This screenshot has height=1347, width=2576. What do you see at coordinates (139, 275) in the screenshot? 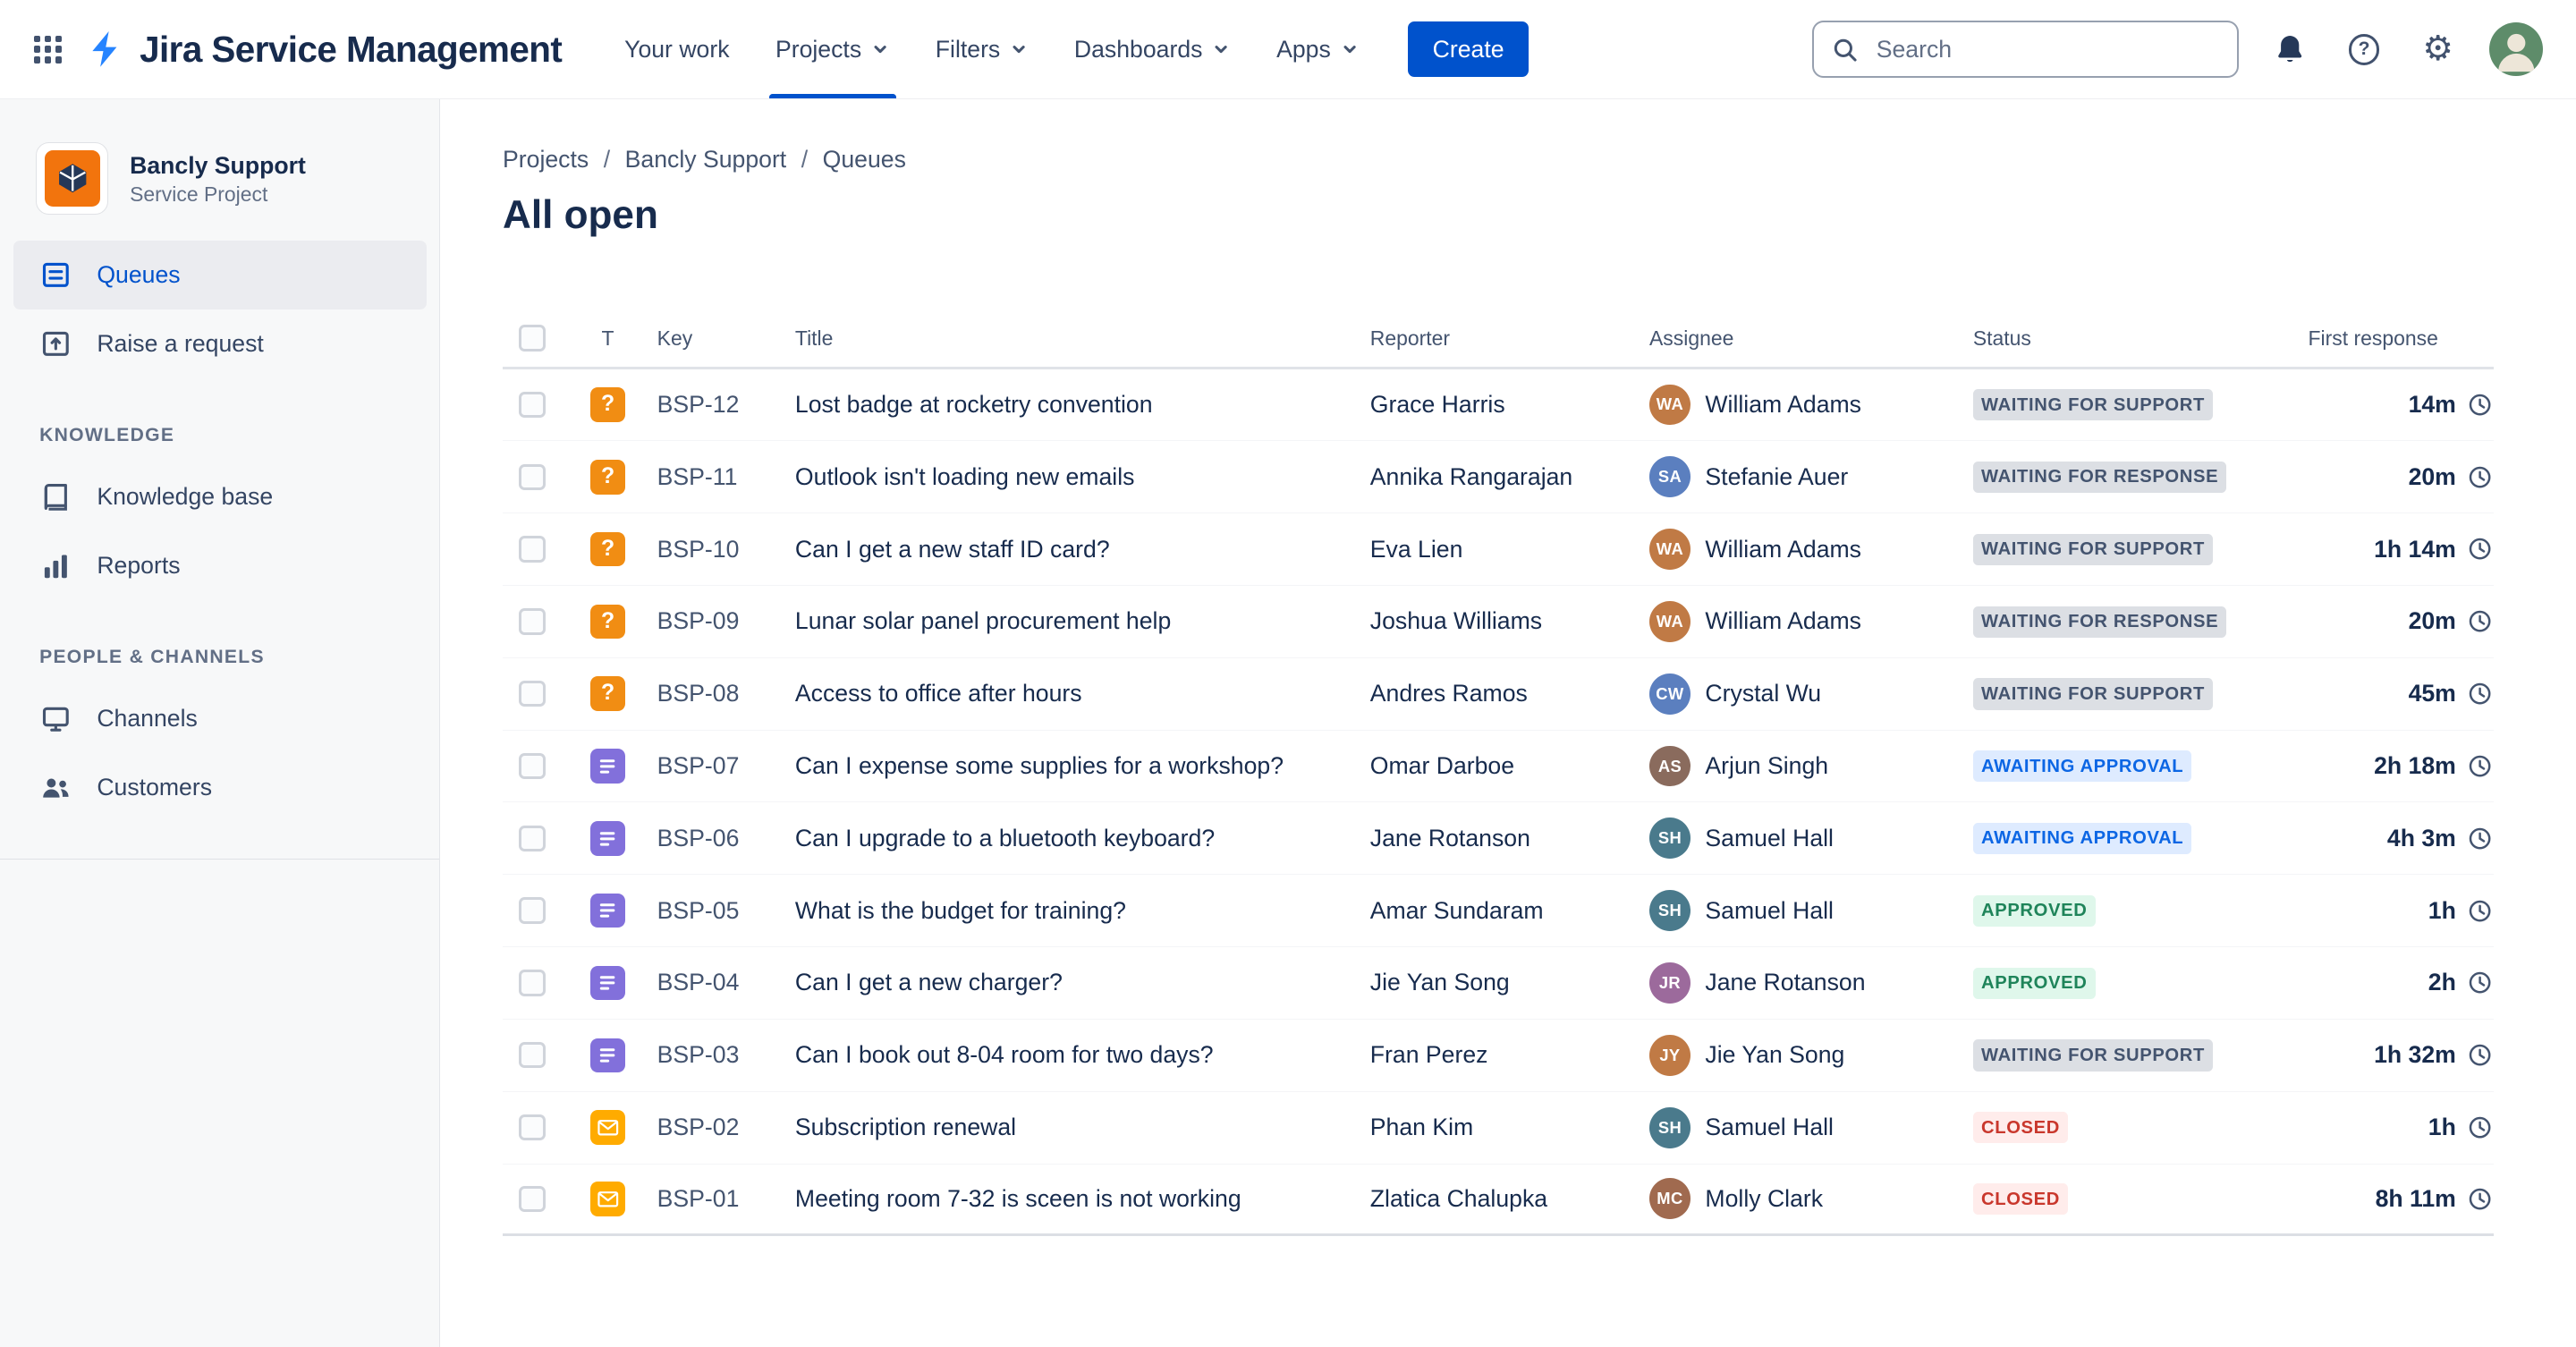
I see `sidebar-item-label: Queues` at bounding box center [139, 275].